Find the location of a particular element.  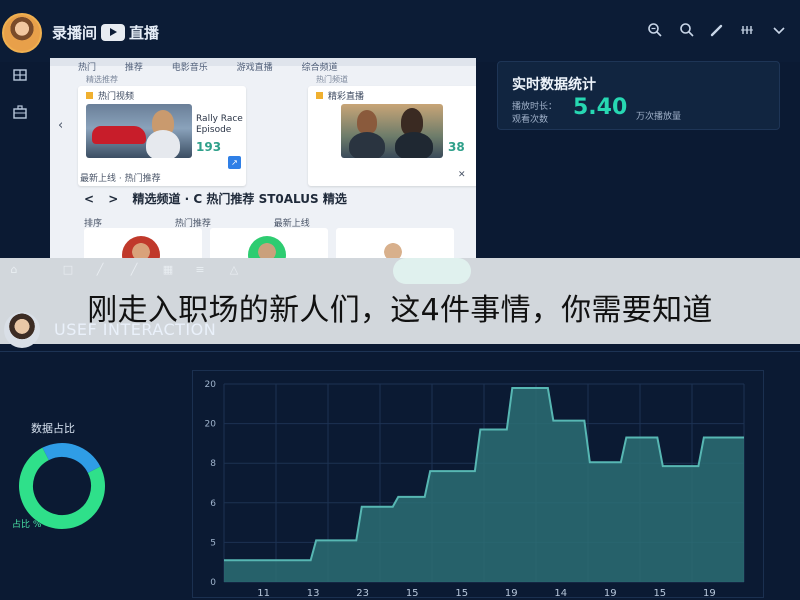

thumb-caption: Rally Race Episode is located at coordinates (219, 125).